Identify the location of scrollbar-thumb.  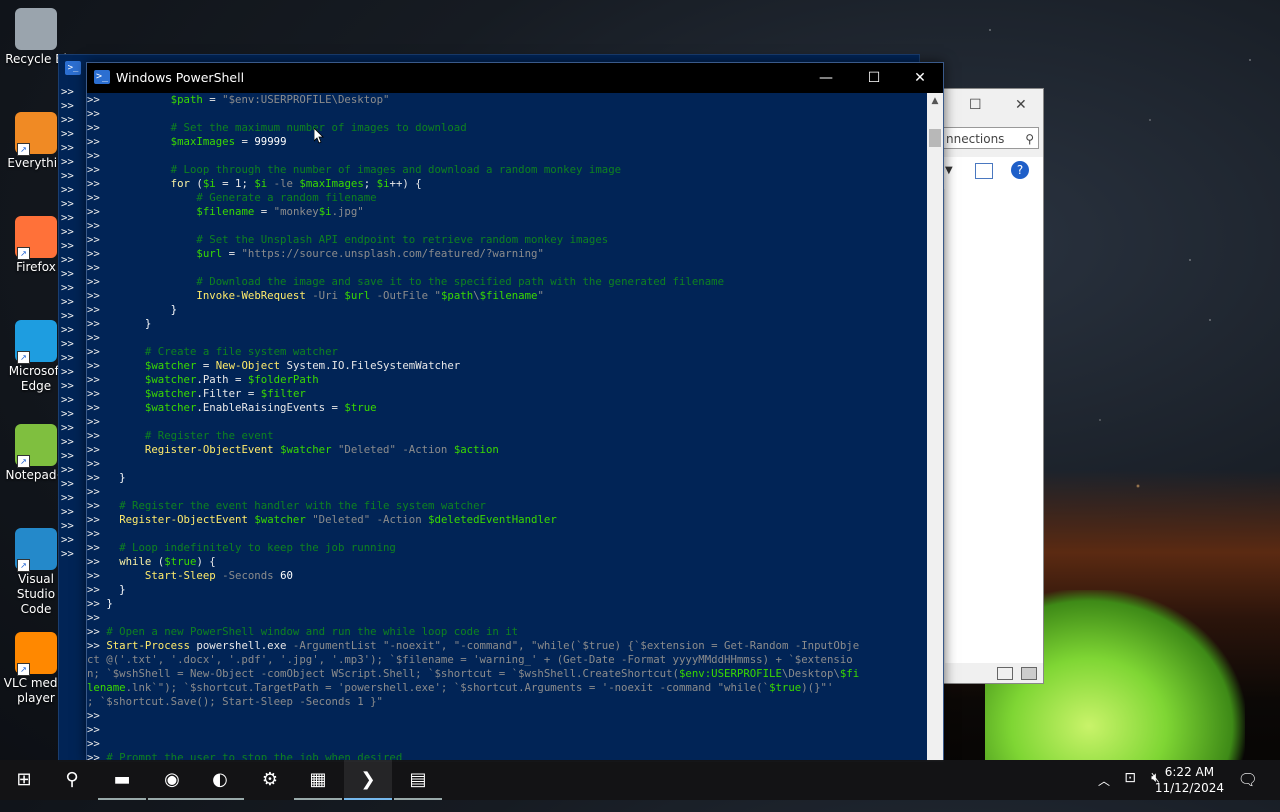
(935, 138).